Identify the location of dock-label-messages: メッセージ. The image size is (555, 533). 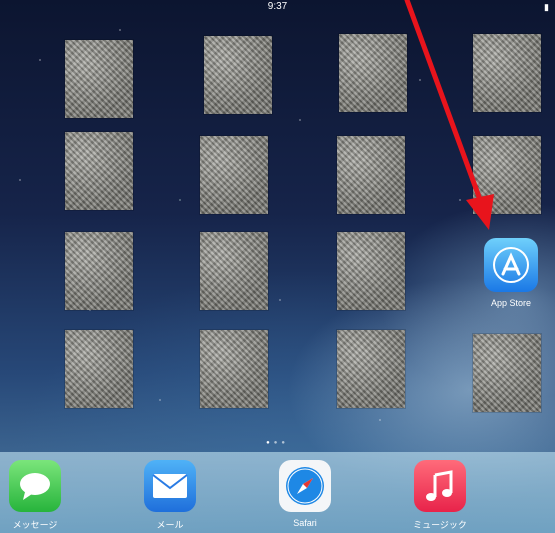
(35, 525).